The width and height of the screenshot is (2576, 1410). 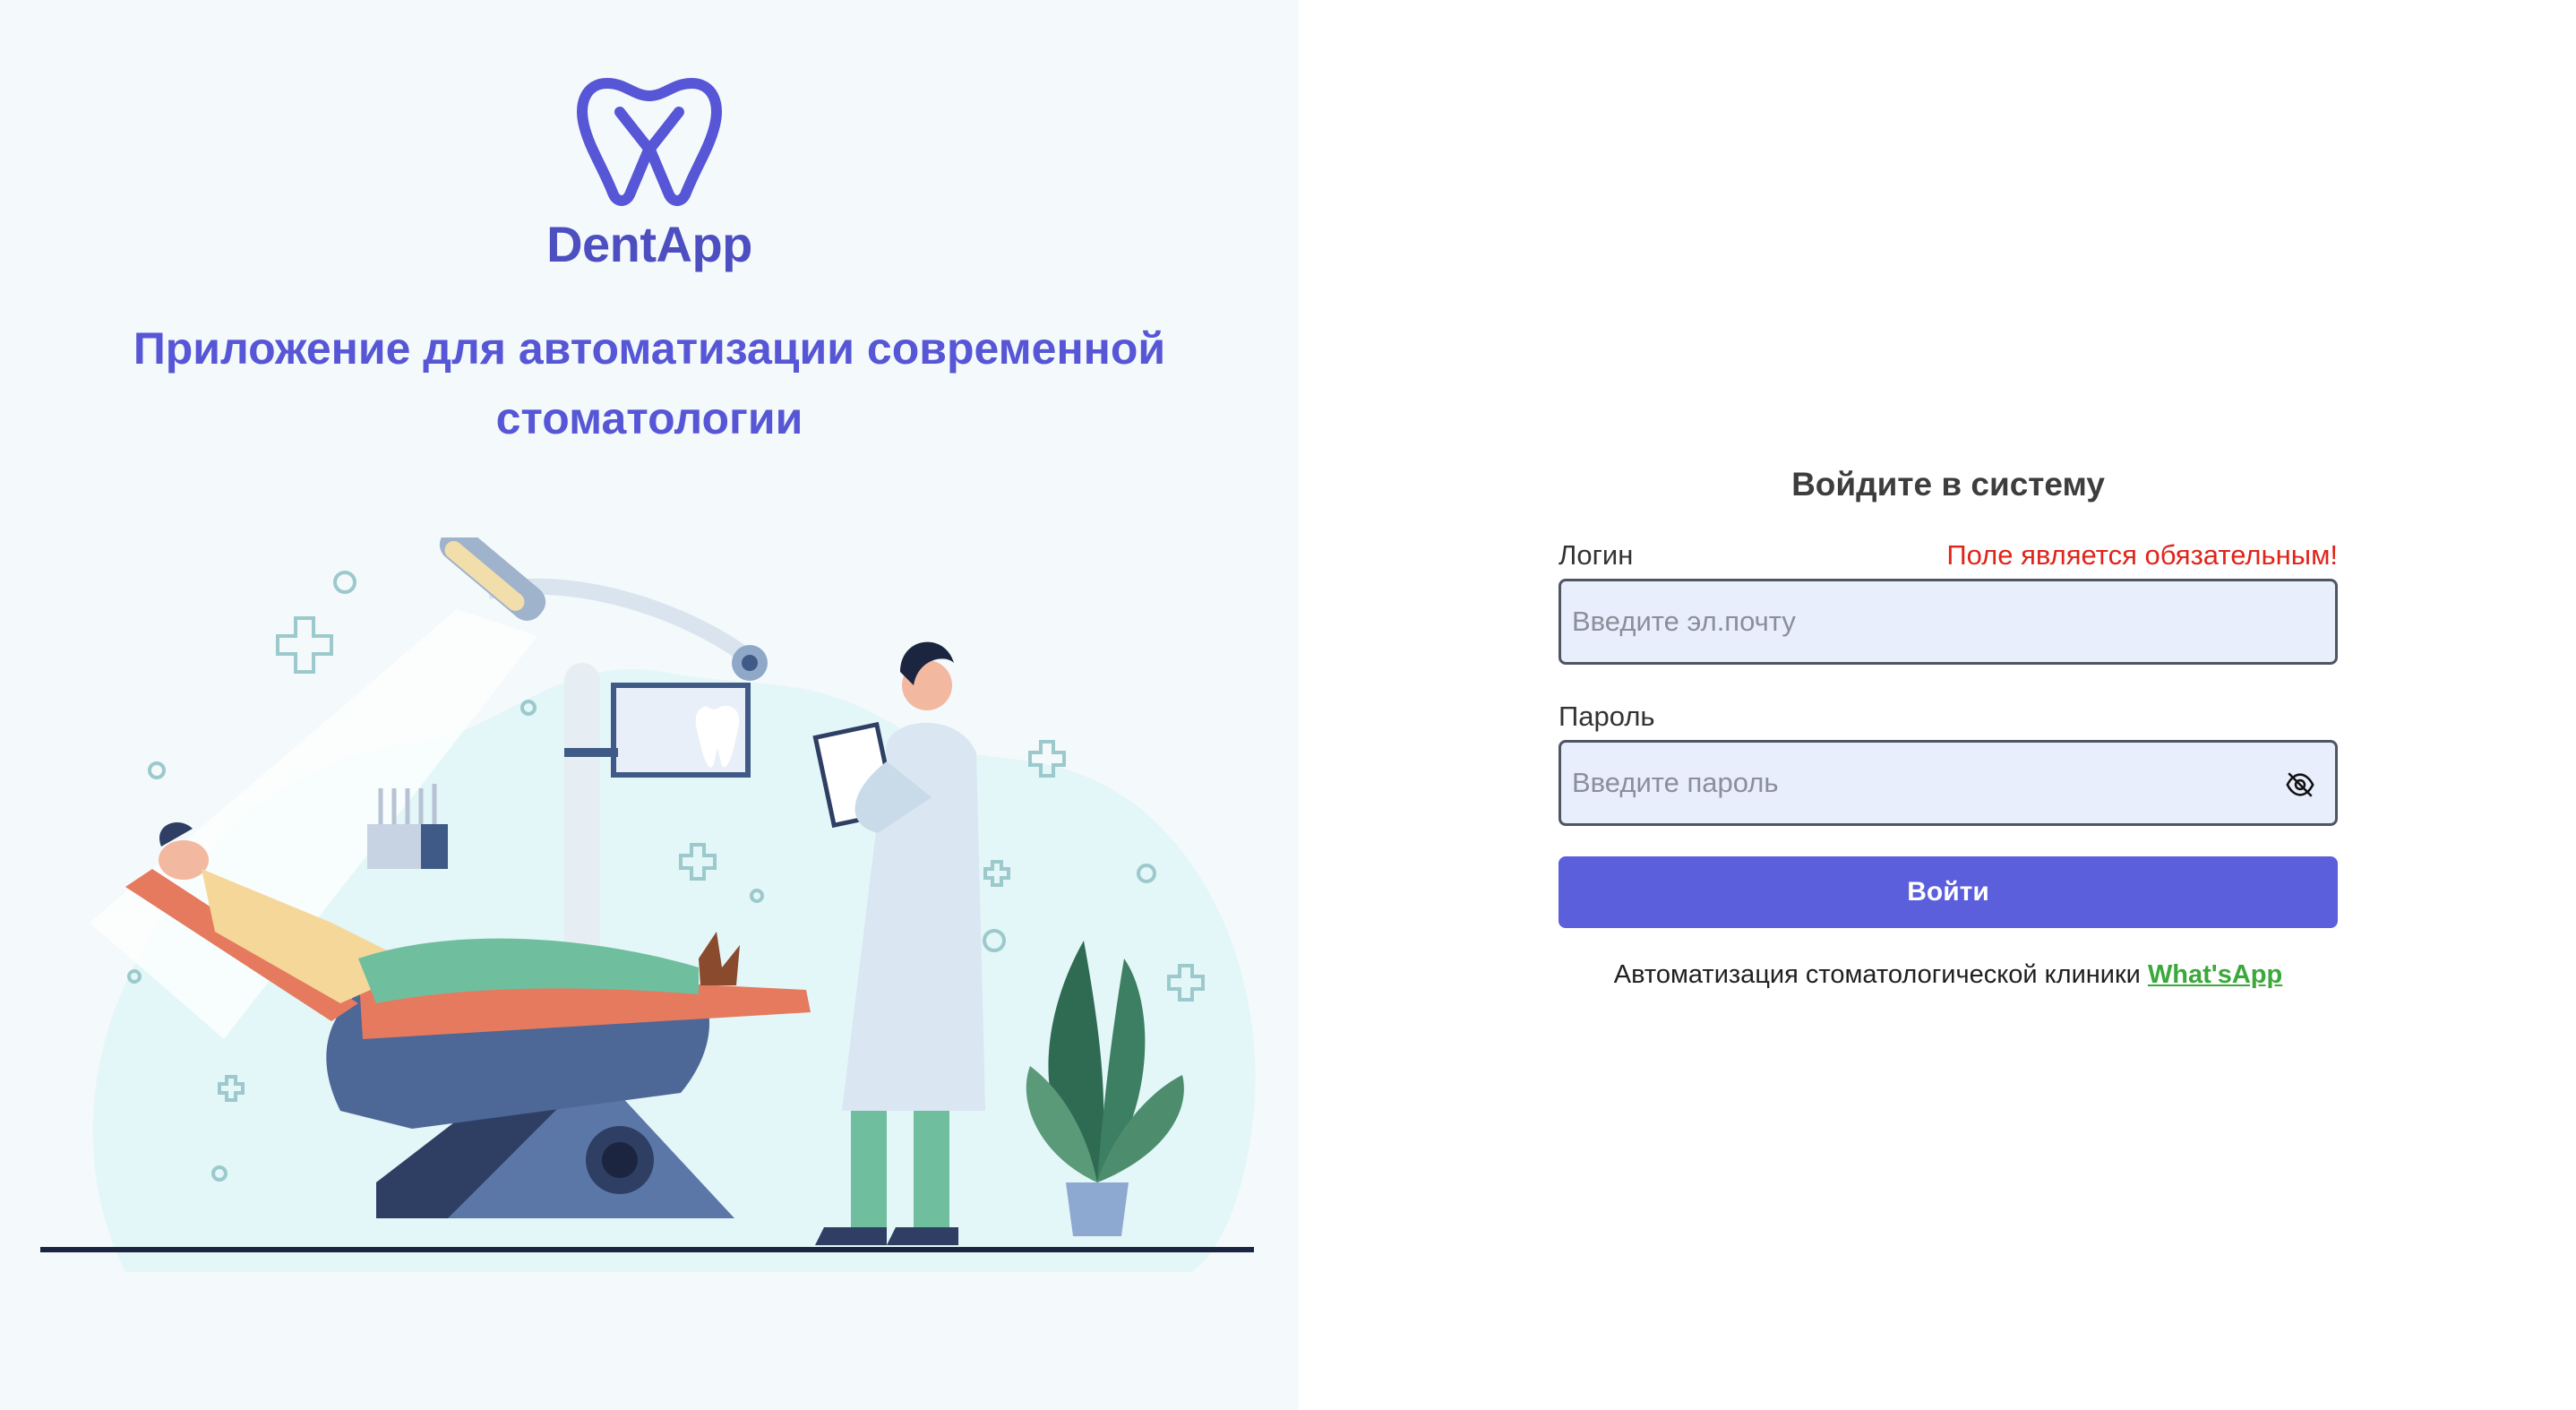 I want to click on tooth-icon, so click(x=649, y=142).